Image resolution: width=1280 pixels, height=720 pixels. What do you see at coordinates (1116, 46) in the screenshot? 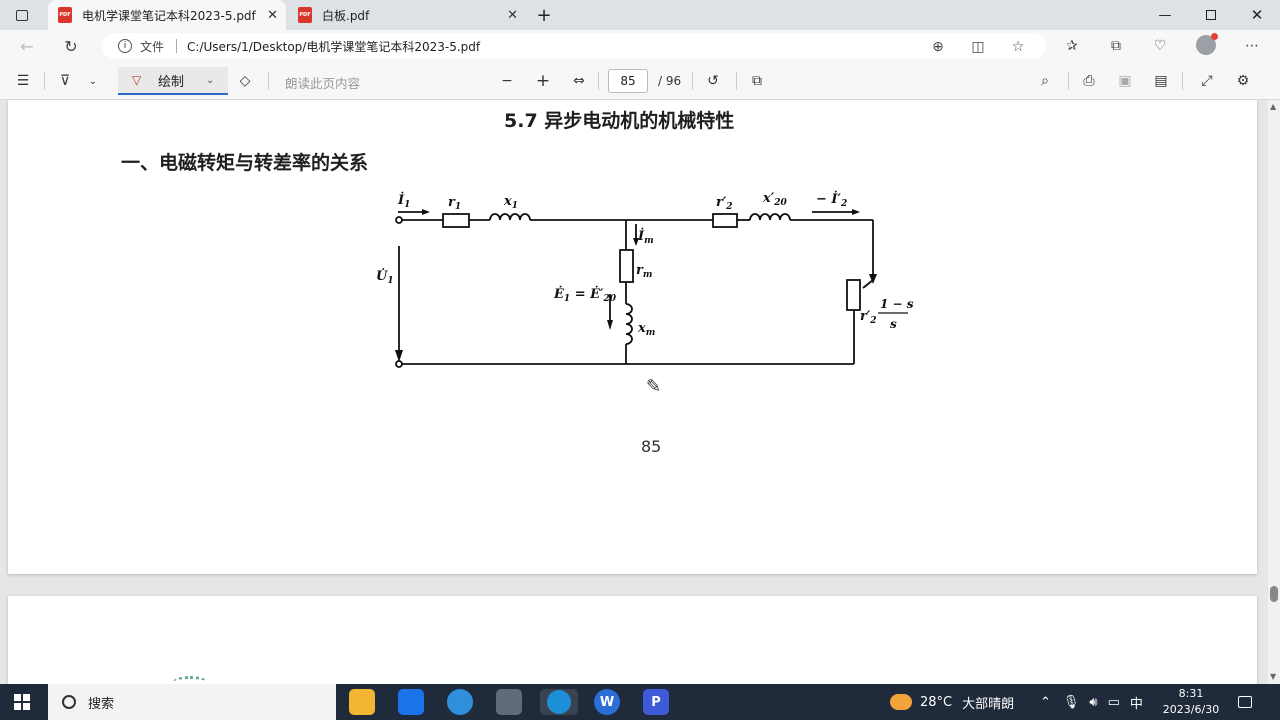
I see `collections-icon: ⧉` at bounding box center [1116, 46].